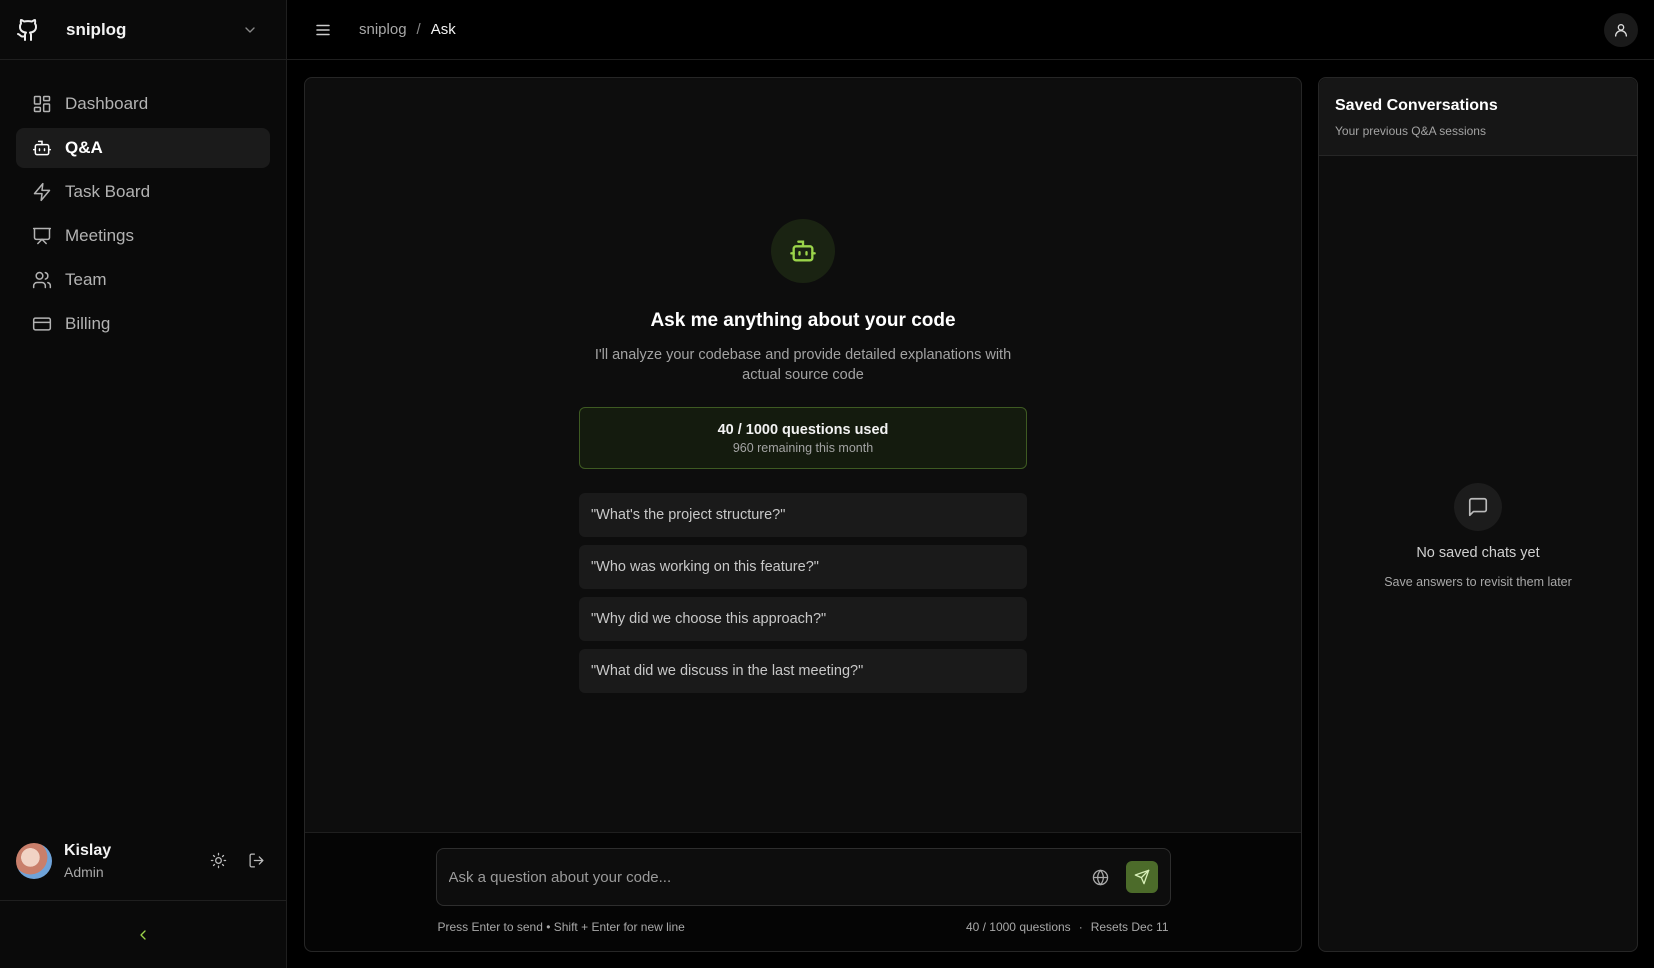  I want to click on chat-input, so click(769, 877).